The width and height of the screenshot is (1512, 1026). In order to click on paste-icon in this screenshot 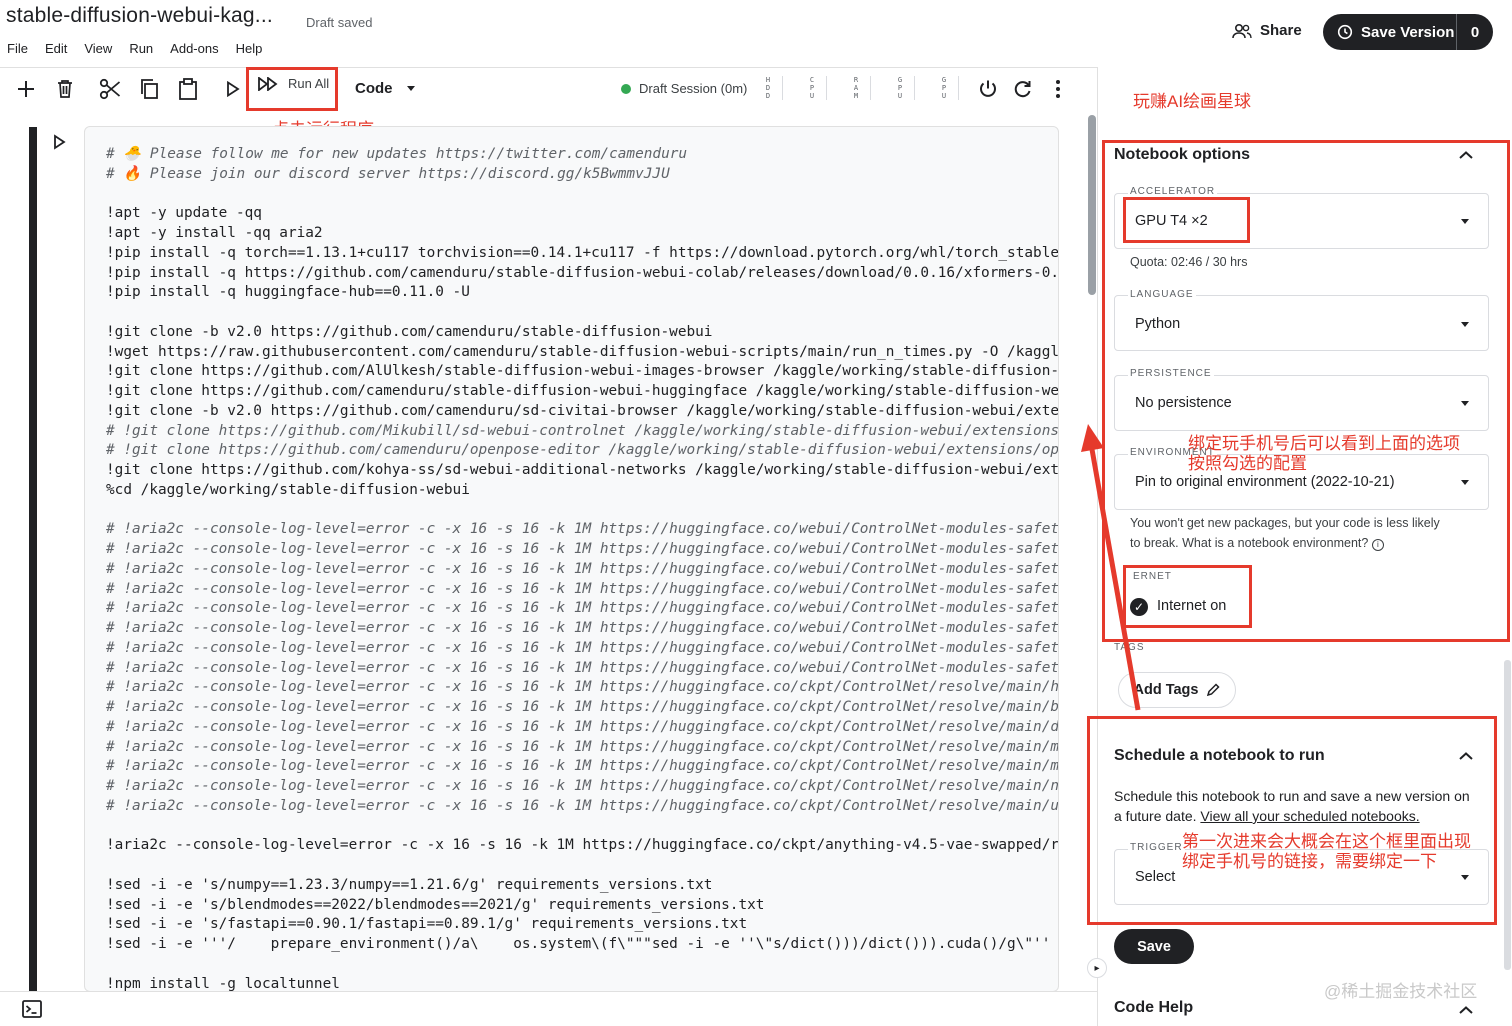, I will do `click(188, 89)`.